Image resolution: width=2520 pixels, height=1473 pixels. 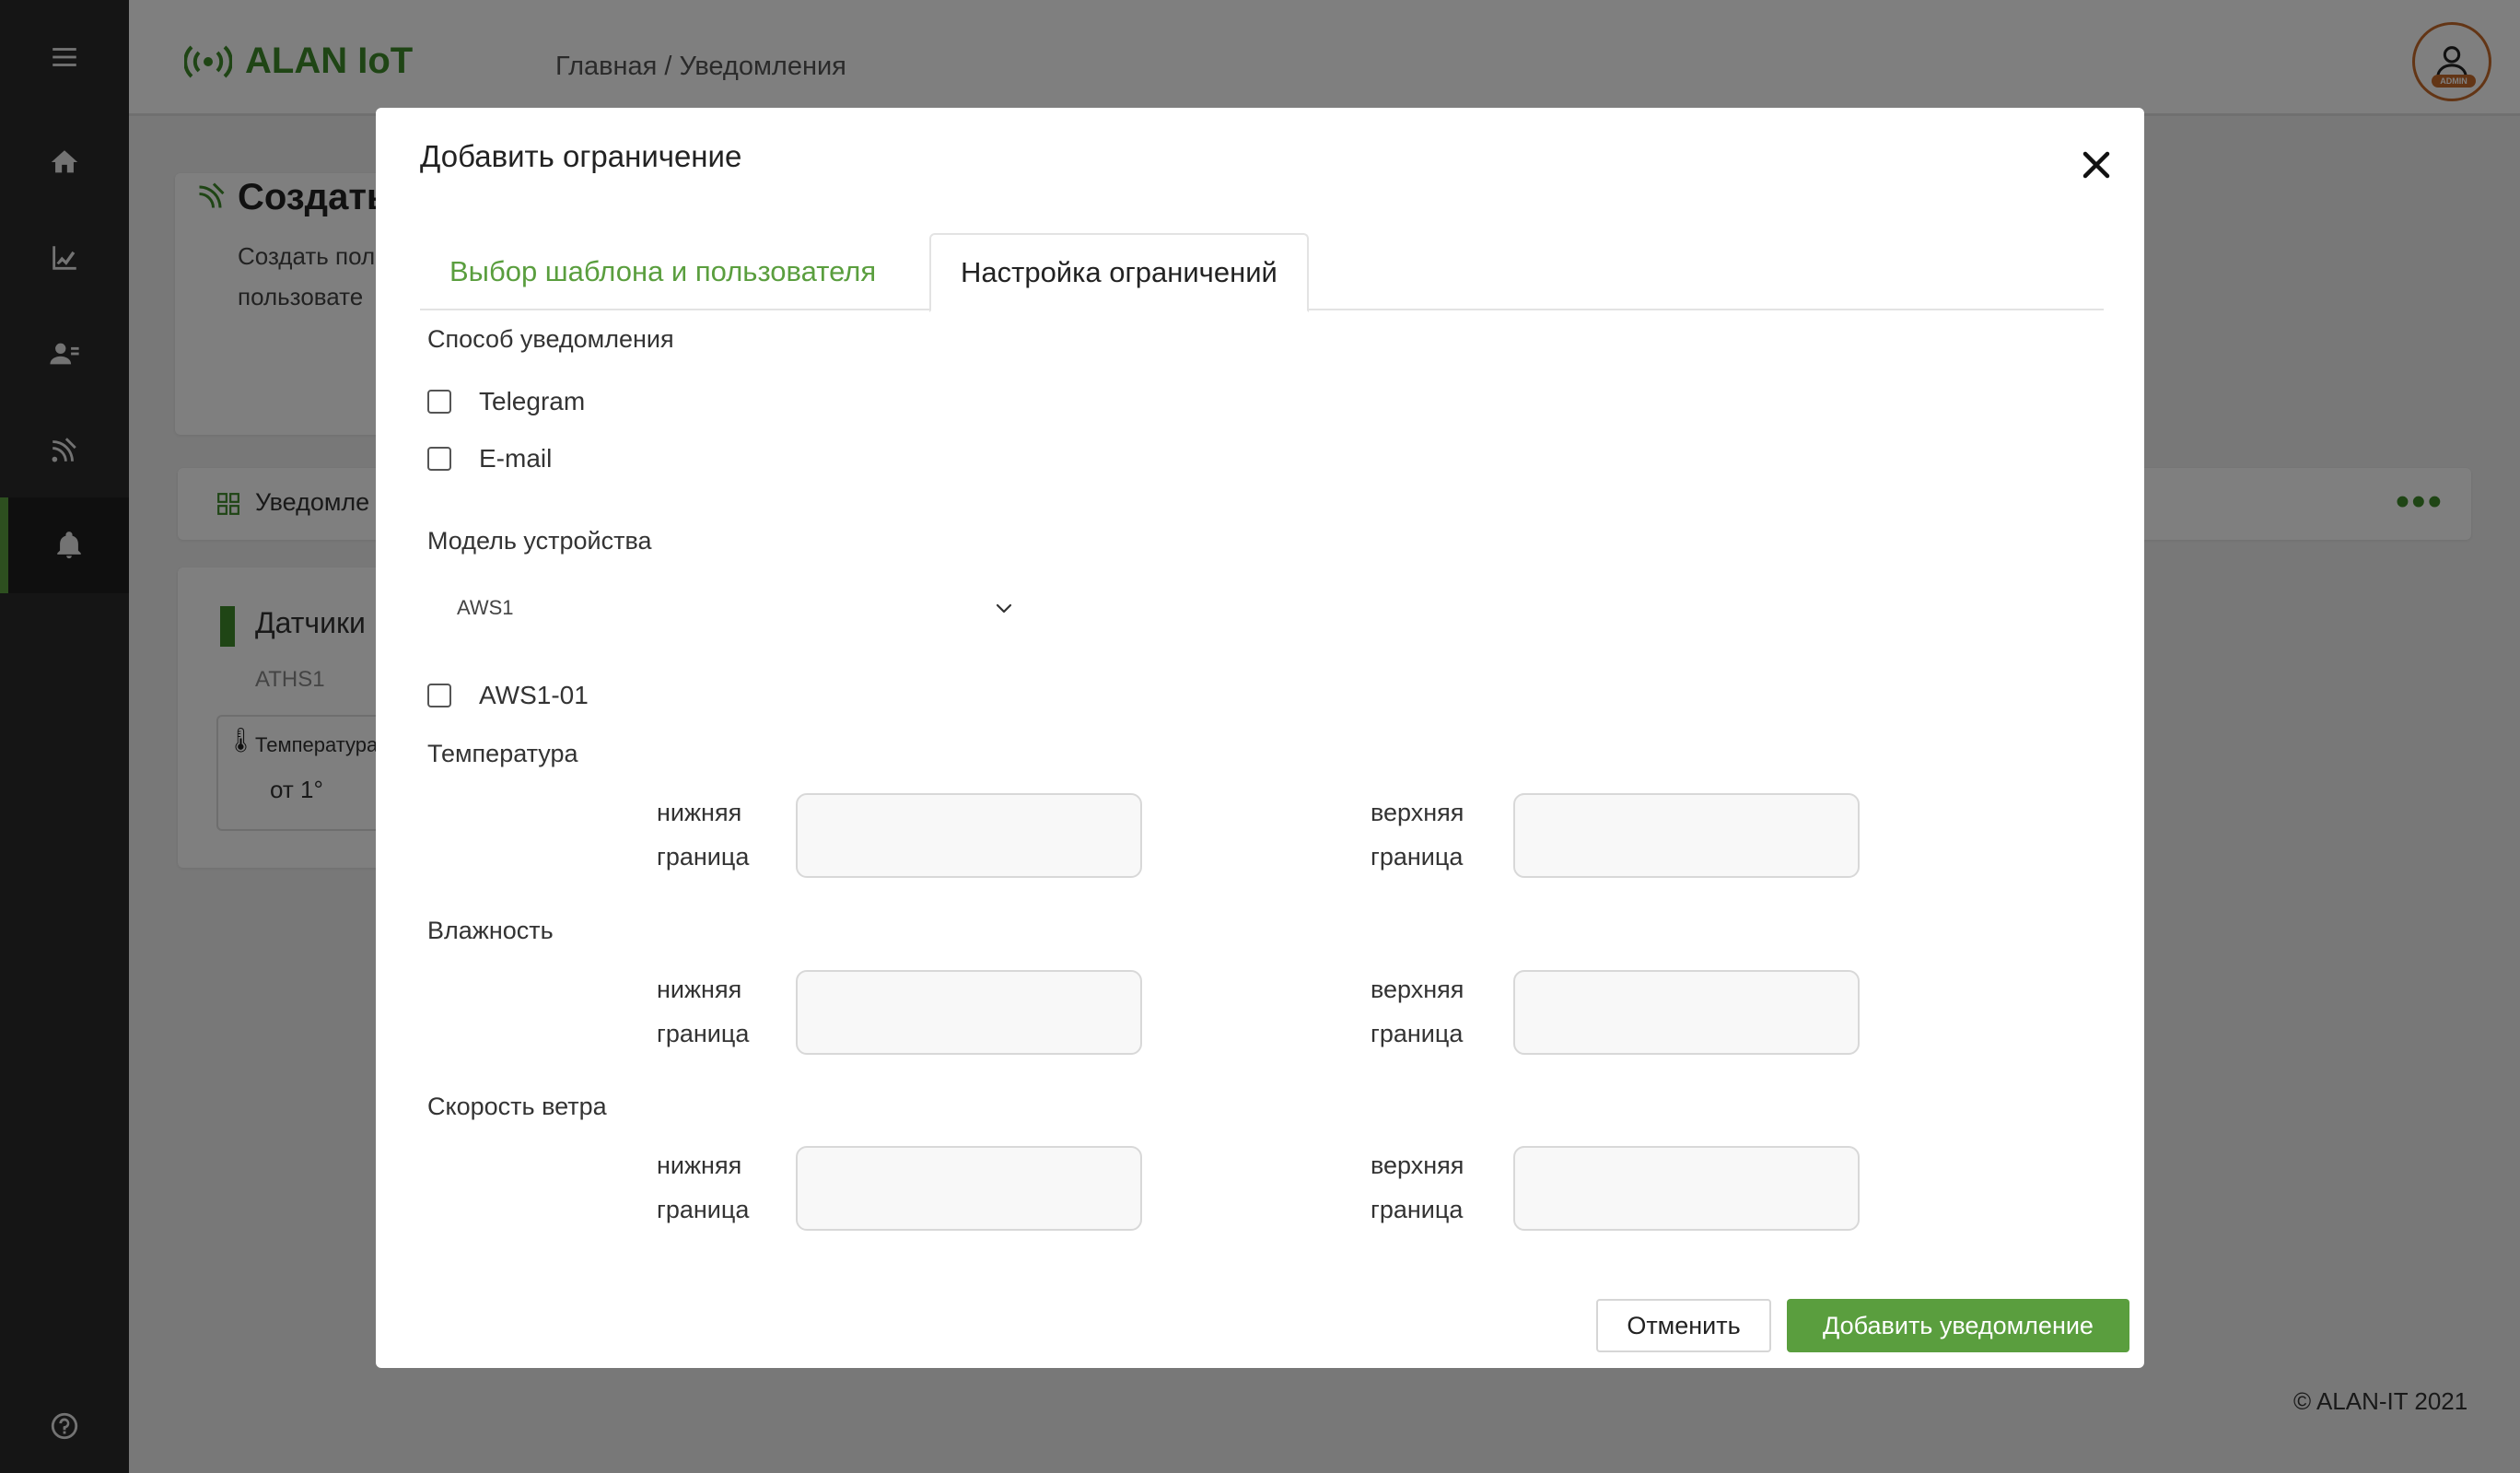 What do you see at coordinates (581, 156) in the screenshot?
I see `modal-title: Добавить ограничение` at bounding box center [581, 156].